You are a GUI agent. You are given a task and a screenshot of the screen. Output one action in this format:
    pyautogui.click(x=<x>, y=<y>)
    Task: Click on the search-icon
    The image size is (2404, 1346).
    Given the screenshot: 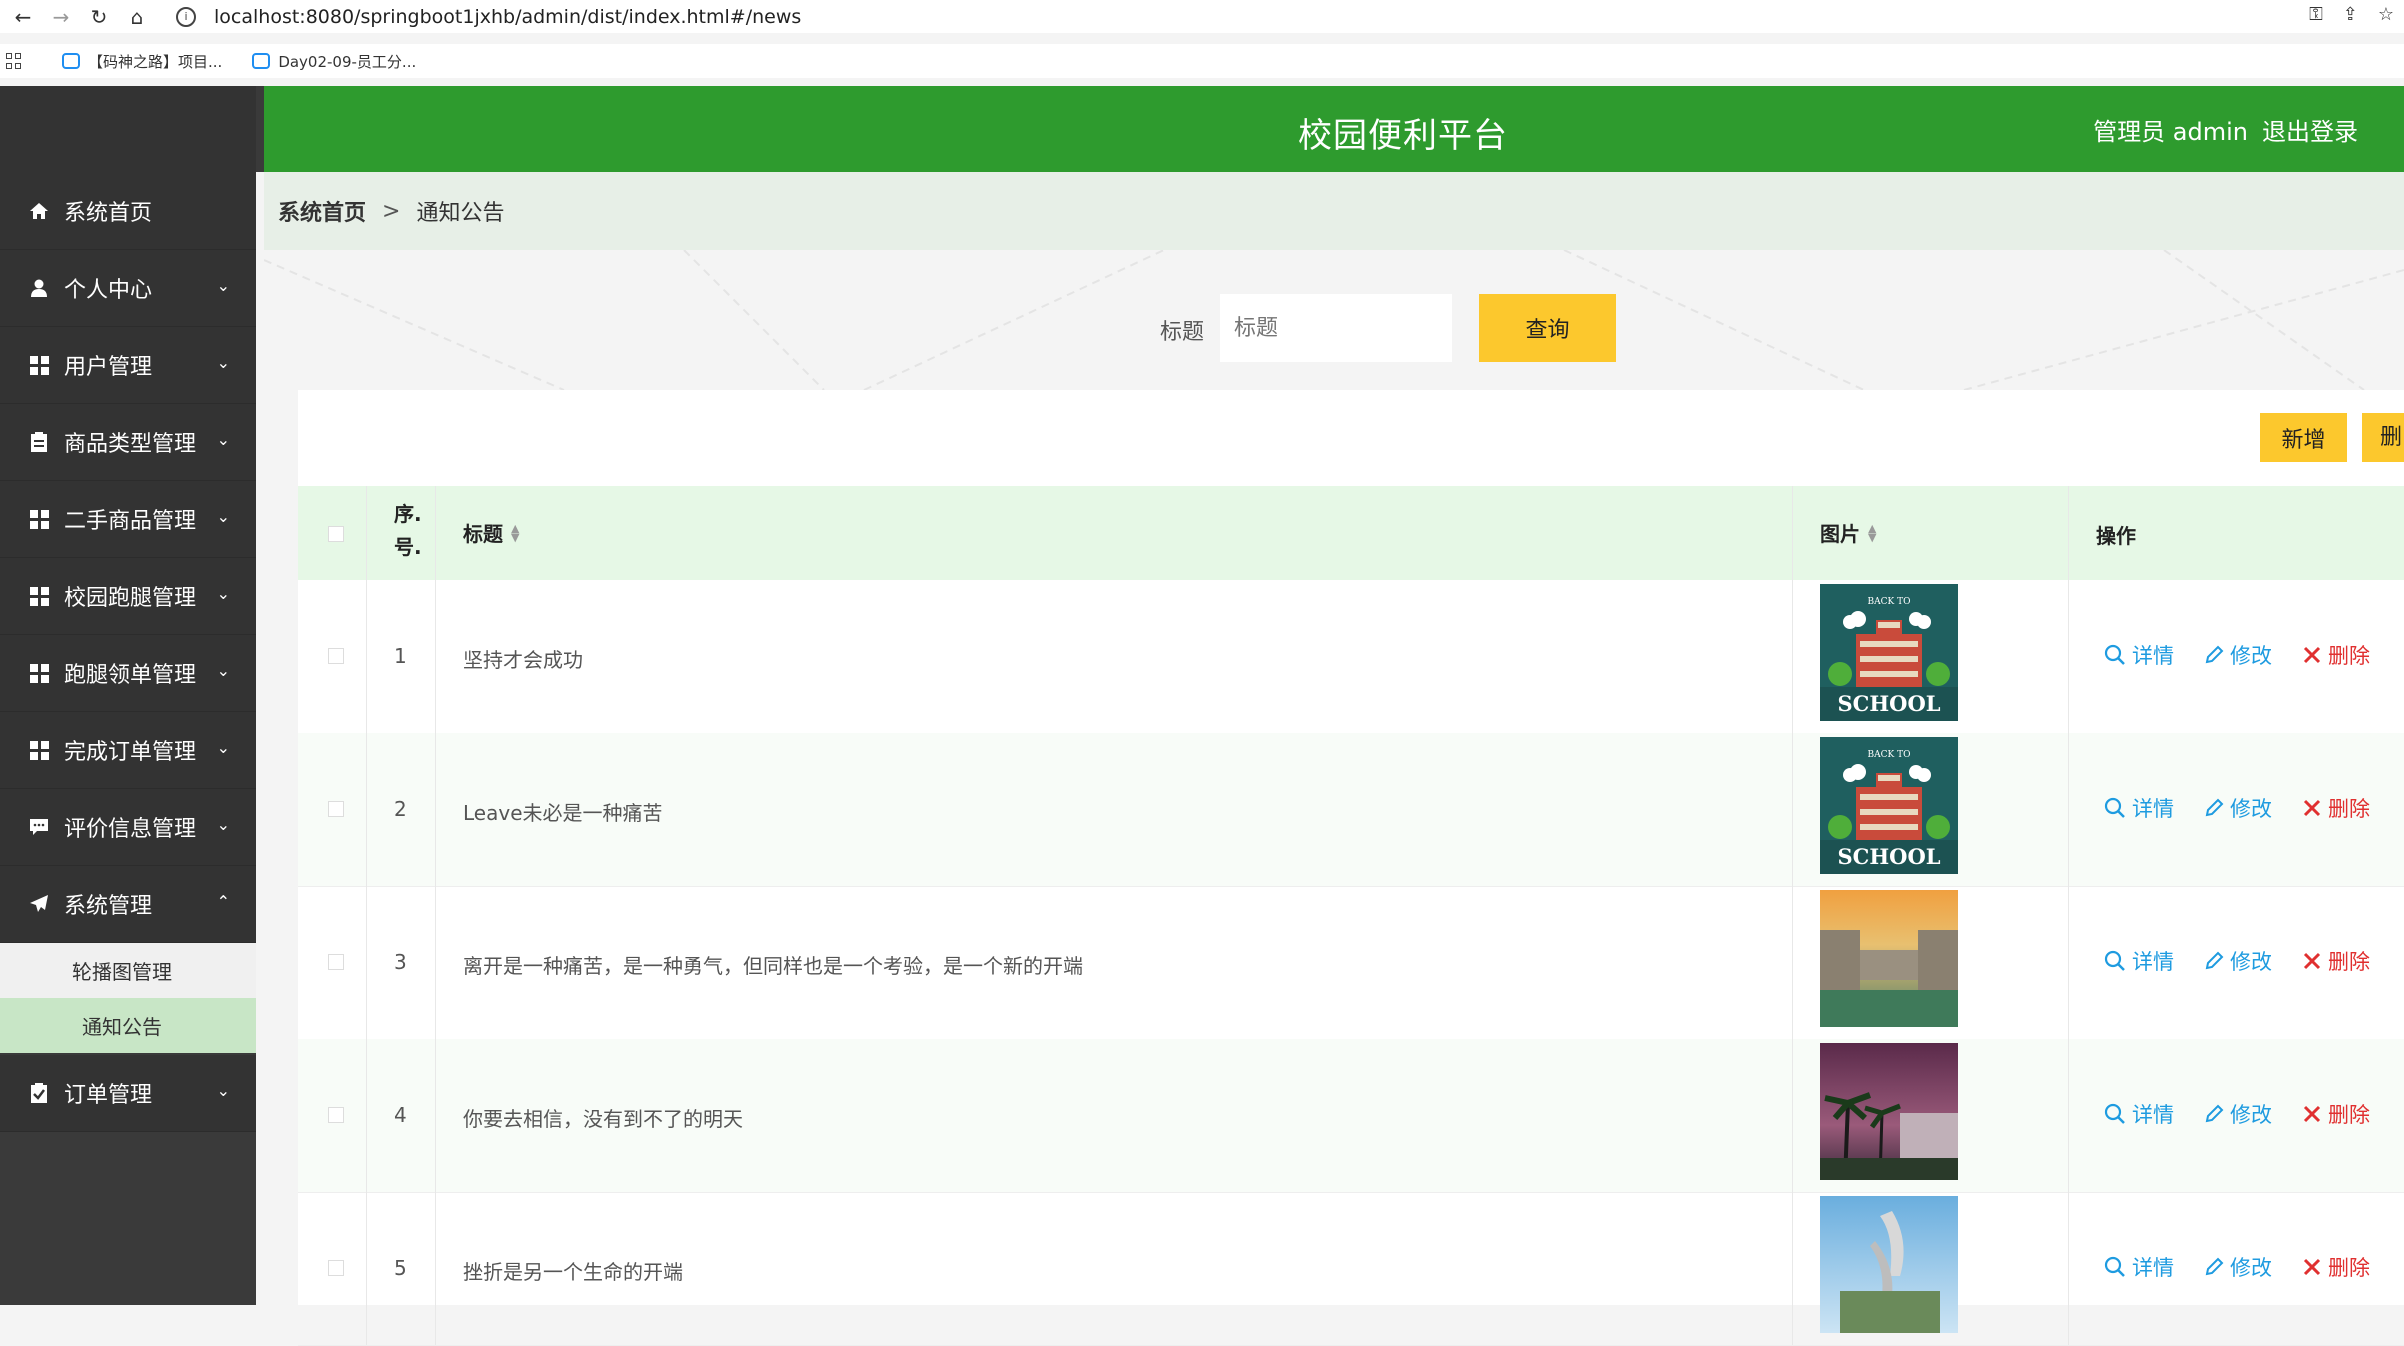 What is the action you would take?
    pyautogui.click(x=2114, y=1113)
    